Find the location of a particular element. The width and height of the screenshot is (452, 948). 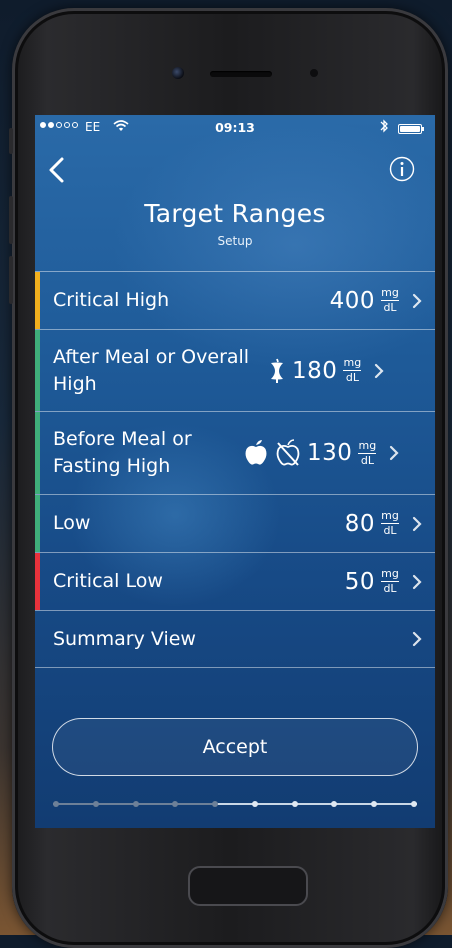

home-button is located at coordinates (248, 886).